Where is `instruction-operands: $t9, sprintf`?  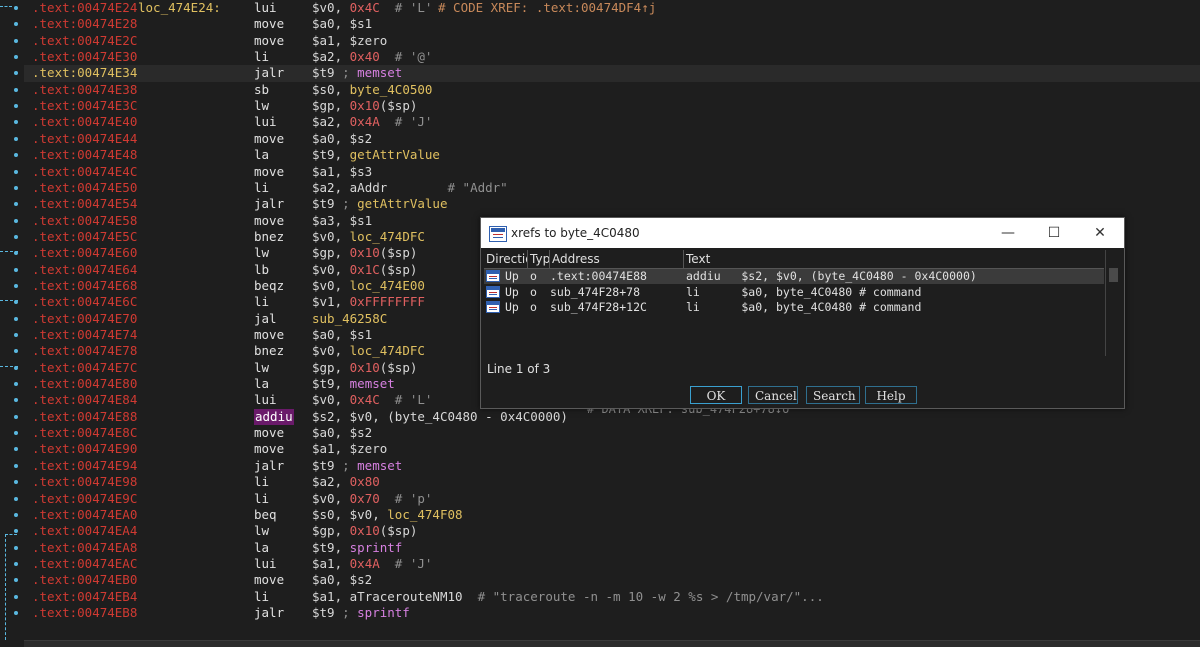 instruction-operands: $t9, sprintf is located at coordinates (357, 548).